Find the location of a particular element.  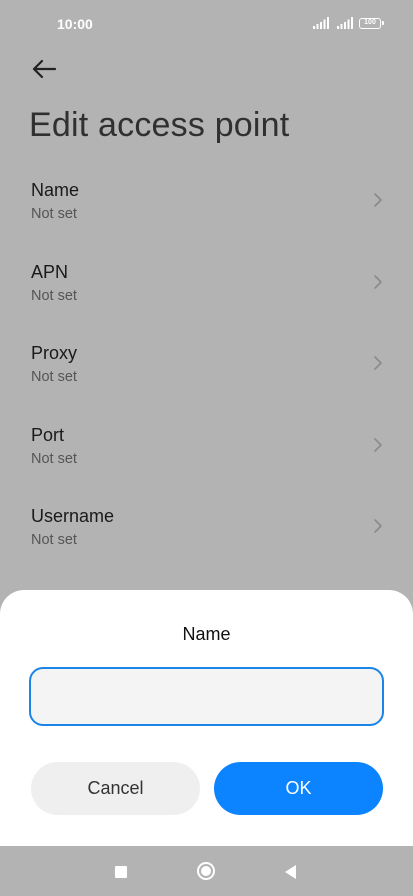

list-item-label: Username is located at coordinates (73, 516).